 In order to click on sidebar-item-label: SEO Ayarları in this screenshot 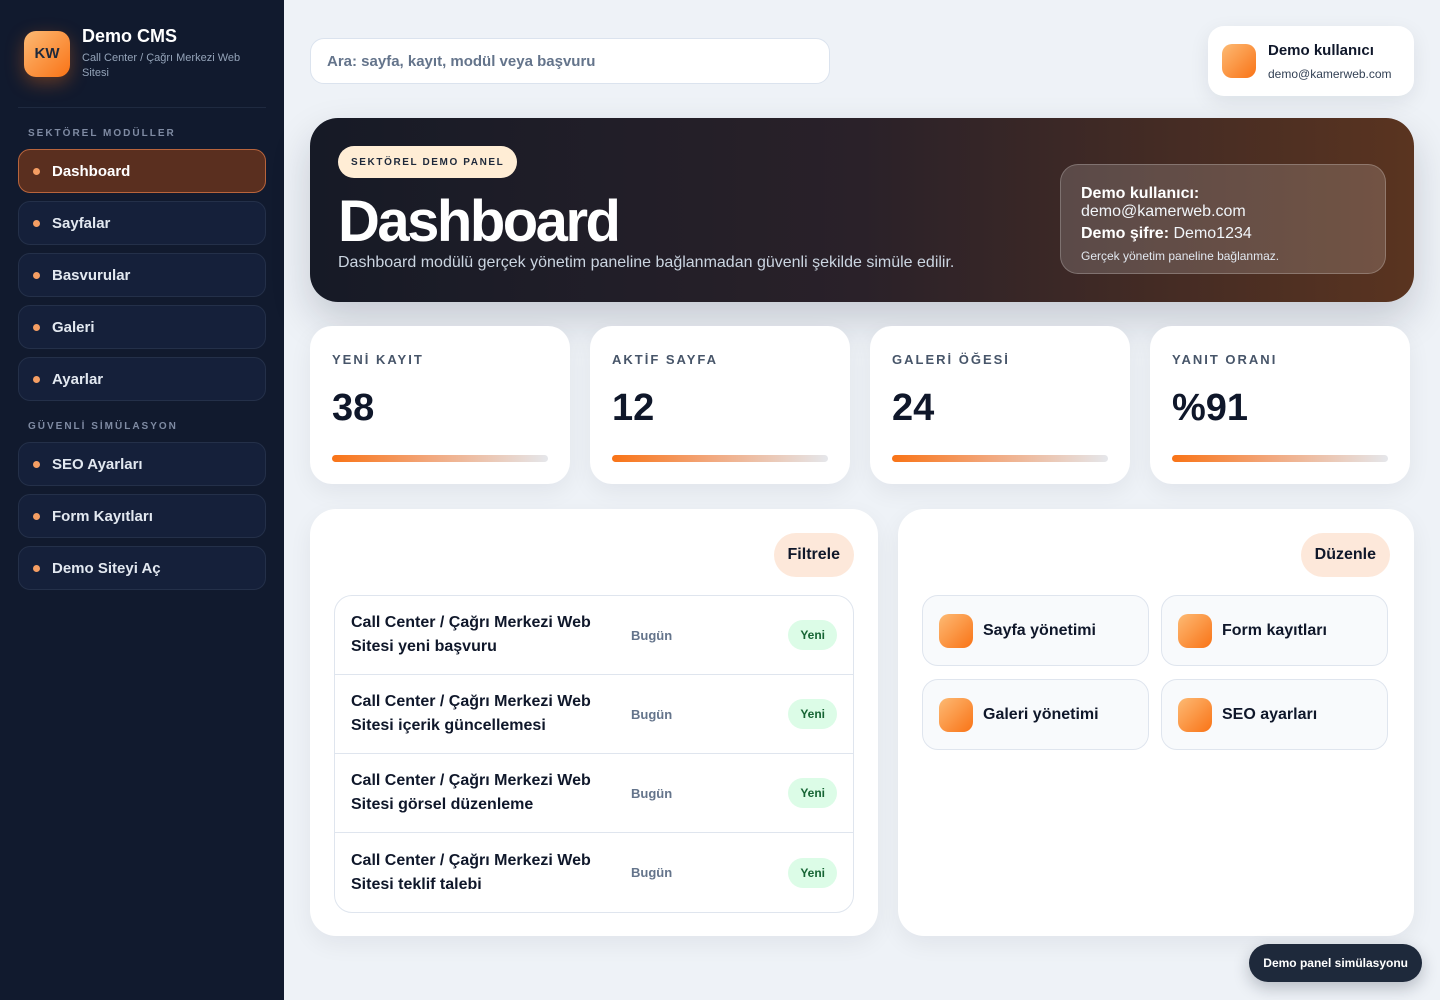, I will do `click(97, 464)`.